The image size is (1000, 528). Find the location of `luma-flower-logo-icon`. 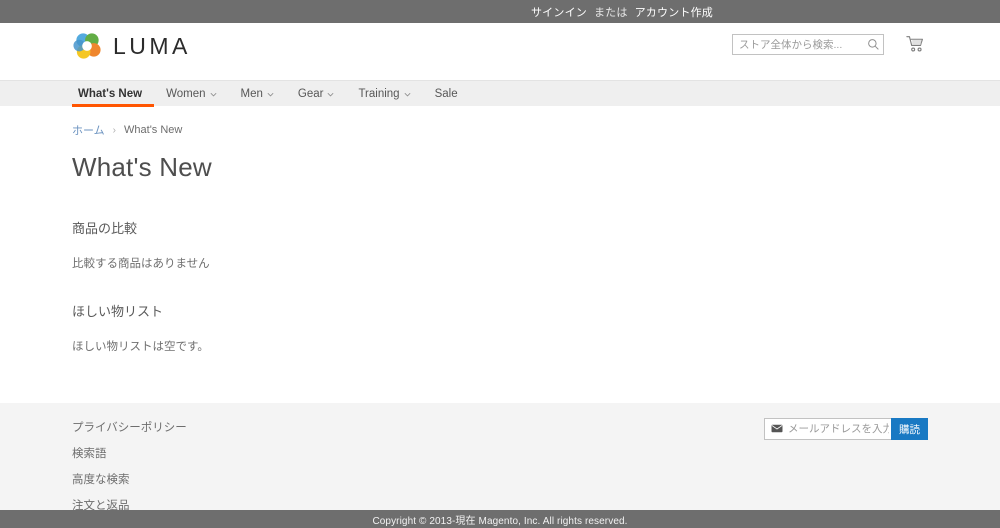

luma-flower-logo-icon is located at coordinates (87, 46).